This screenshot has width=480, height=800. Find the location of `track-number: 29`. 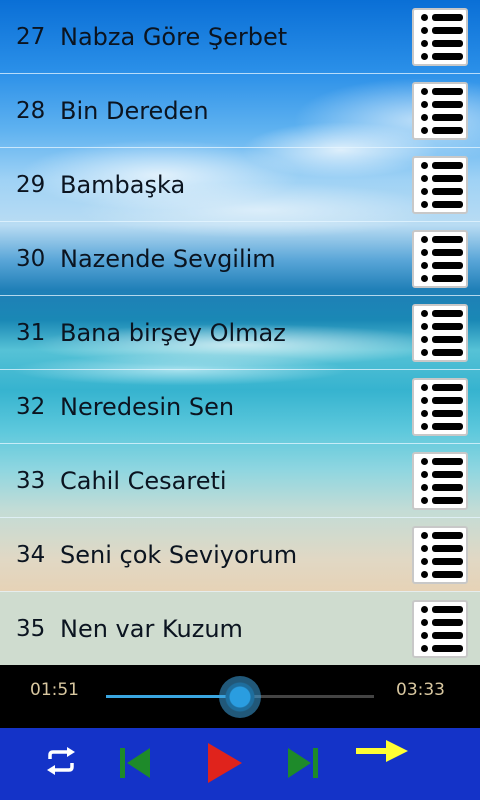

track-number: 29 is located at coordinates (31, 184).